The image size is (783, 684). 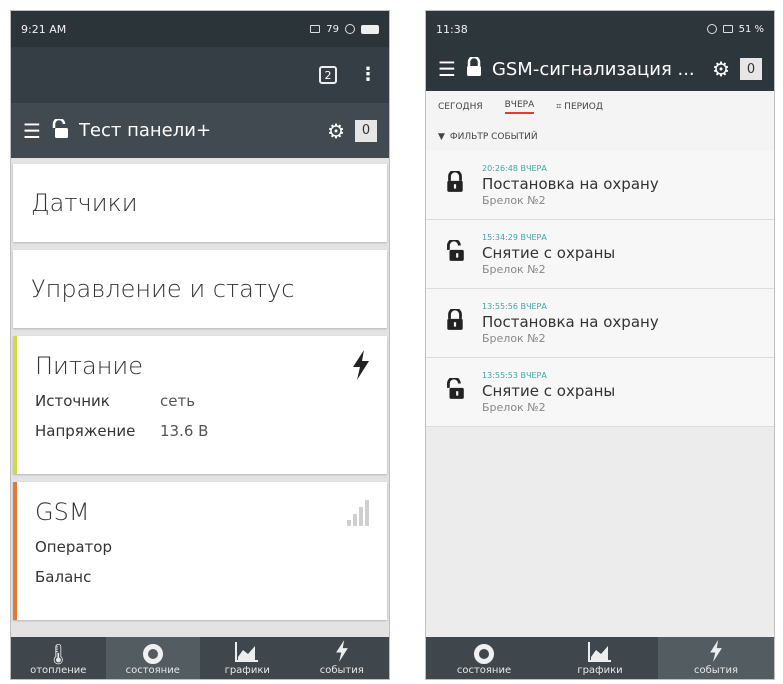 I want to click on overflow-menu-icon: ⋮, so click(x=368, y=75).